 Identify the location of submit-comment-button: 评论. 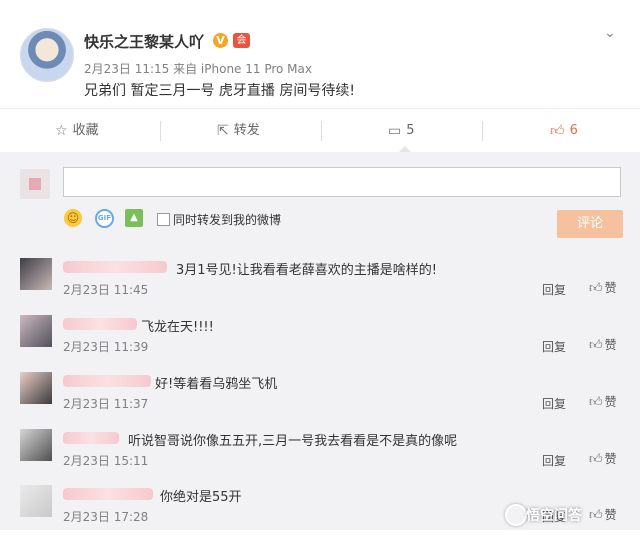
(590, 224).